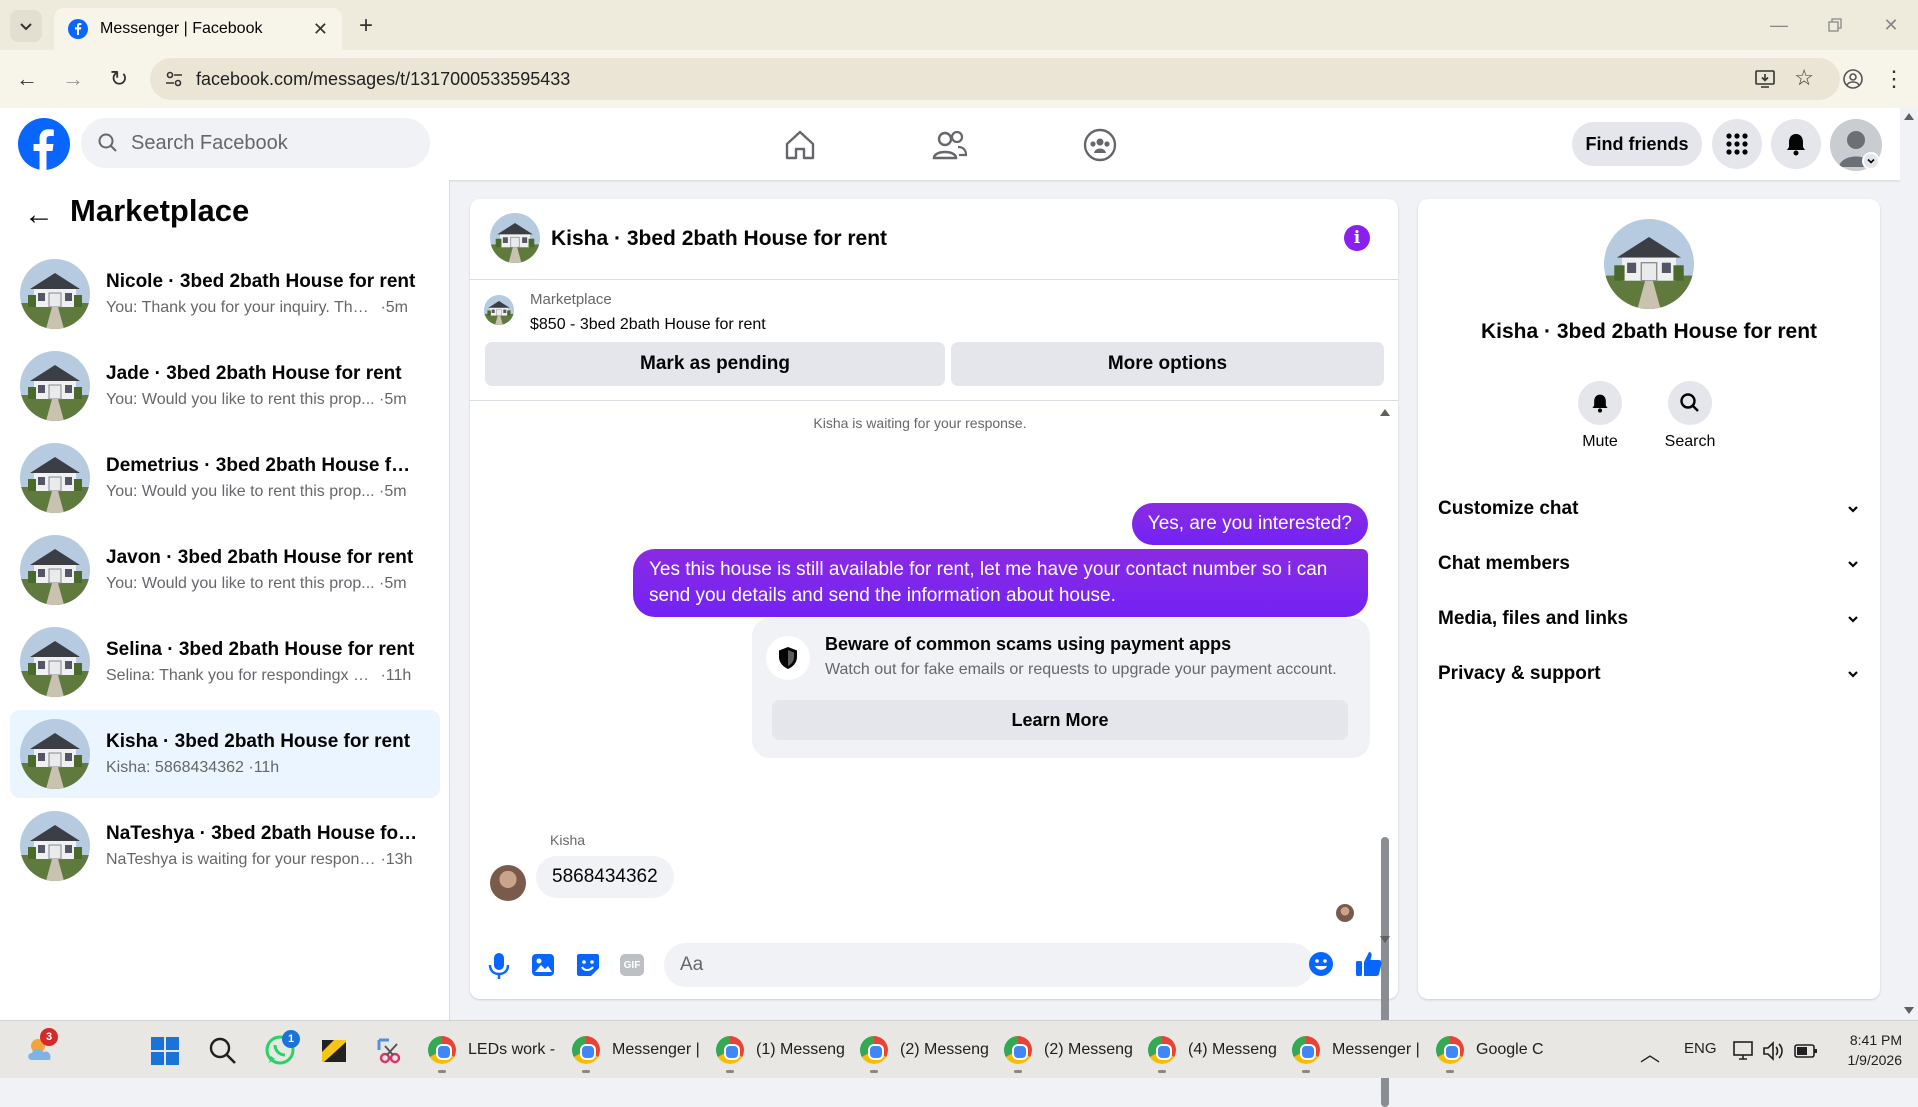 This screenshot has height=1107, width=1918. What do you see at coordinates (1779, 25) in the screenshot?
I see `minimize-icon: —` at bounding box center [1779, 25].